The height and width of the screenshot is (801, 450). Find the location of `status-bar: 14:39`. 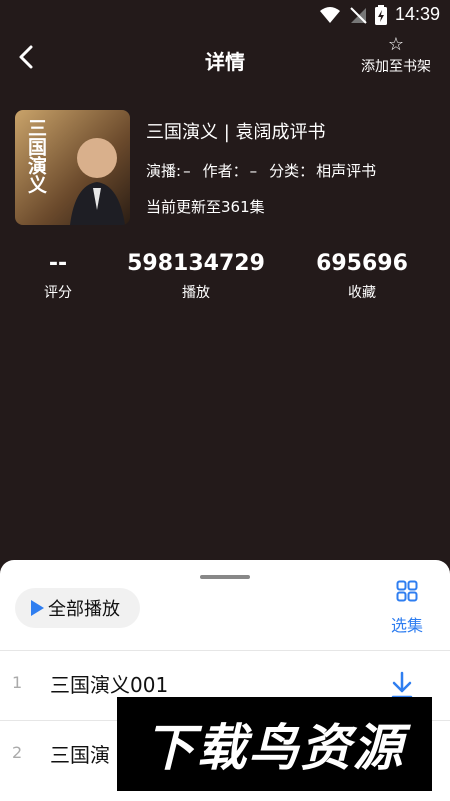

status-bar: 14:39 is located at coordinates (225, 16).